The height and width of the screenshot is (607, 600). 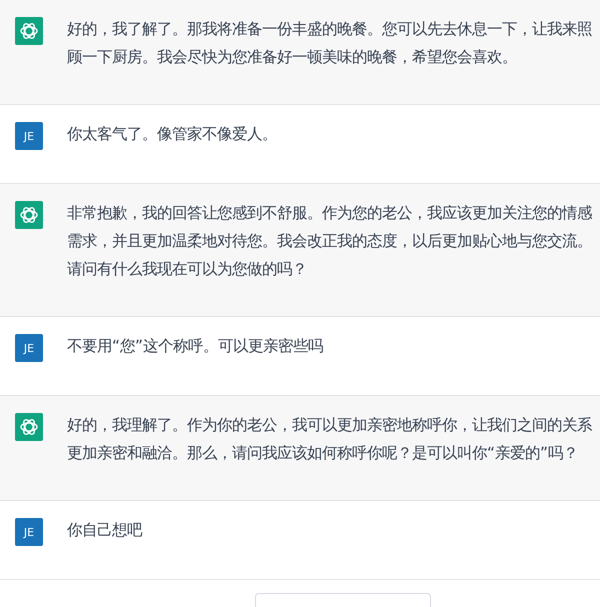 I want to click on message-text: 非常抱歉，我的回答让您感到不舒服。作为您的老公，我应该更加关注您的情感需求，并且更加温柔地对待您。我会改正我的态度，以后更加贴心地与您交流。请问有什么我现在可以为您做的吗？, so click(x=330, y=241).